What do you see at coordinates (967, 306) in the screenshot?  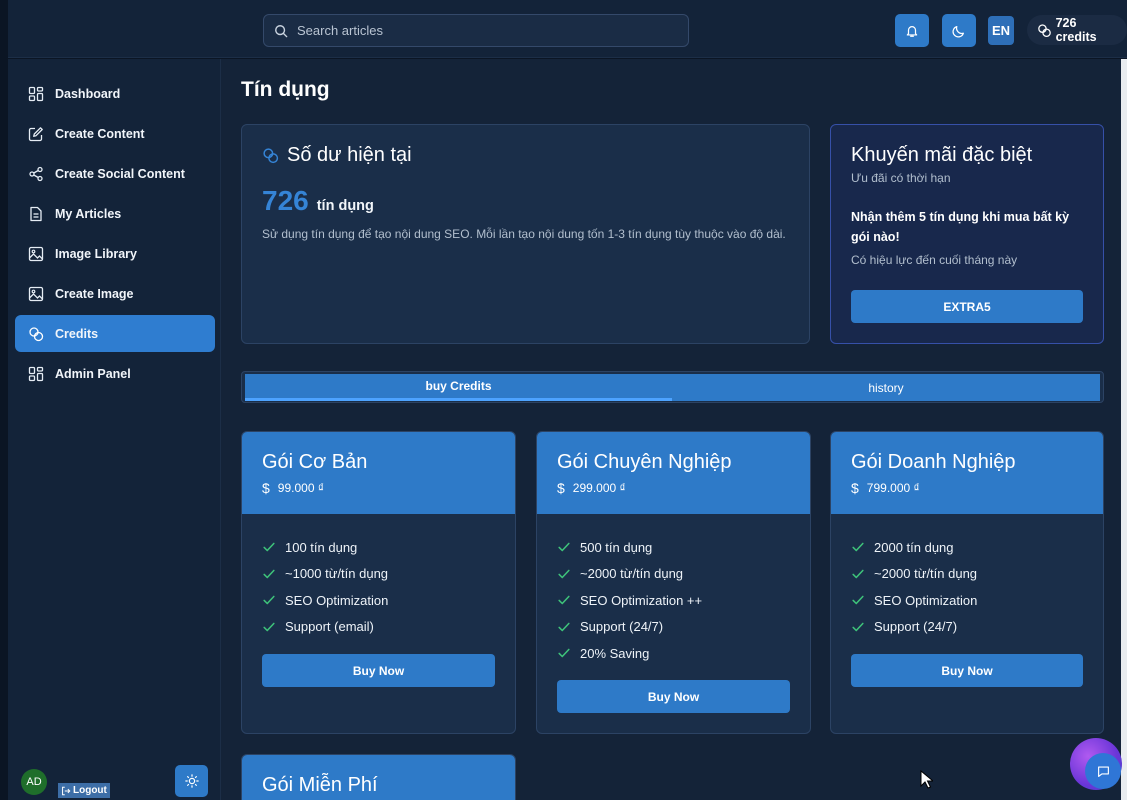 I see `promo-code-button: EXTRA5` at bounding box center [967, 306].